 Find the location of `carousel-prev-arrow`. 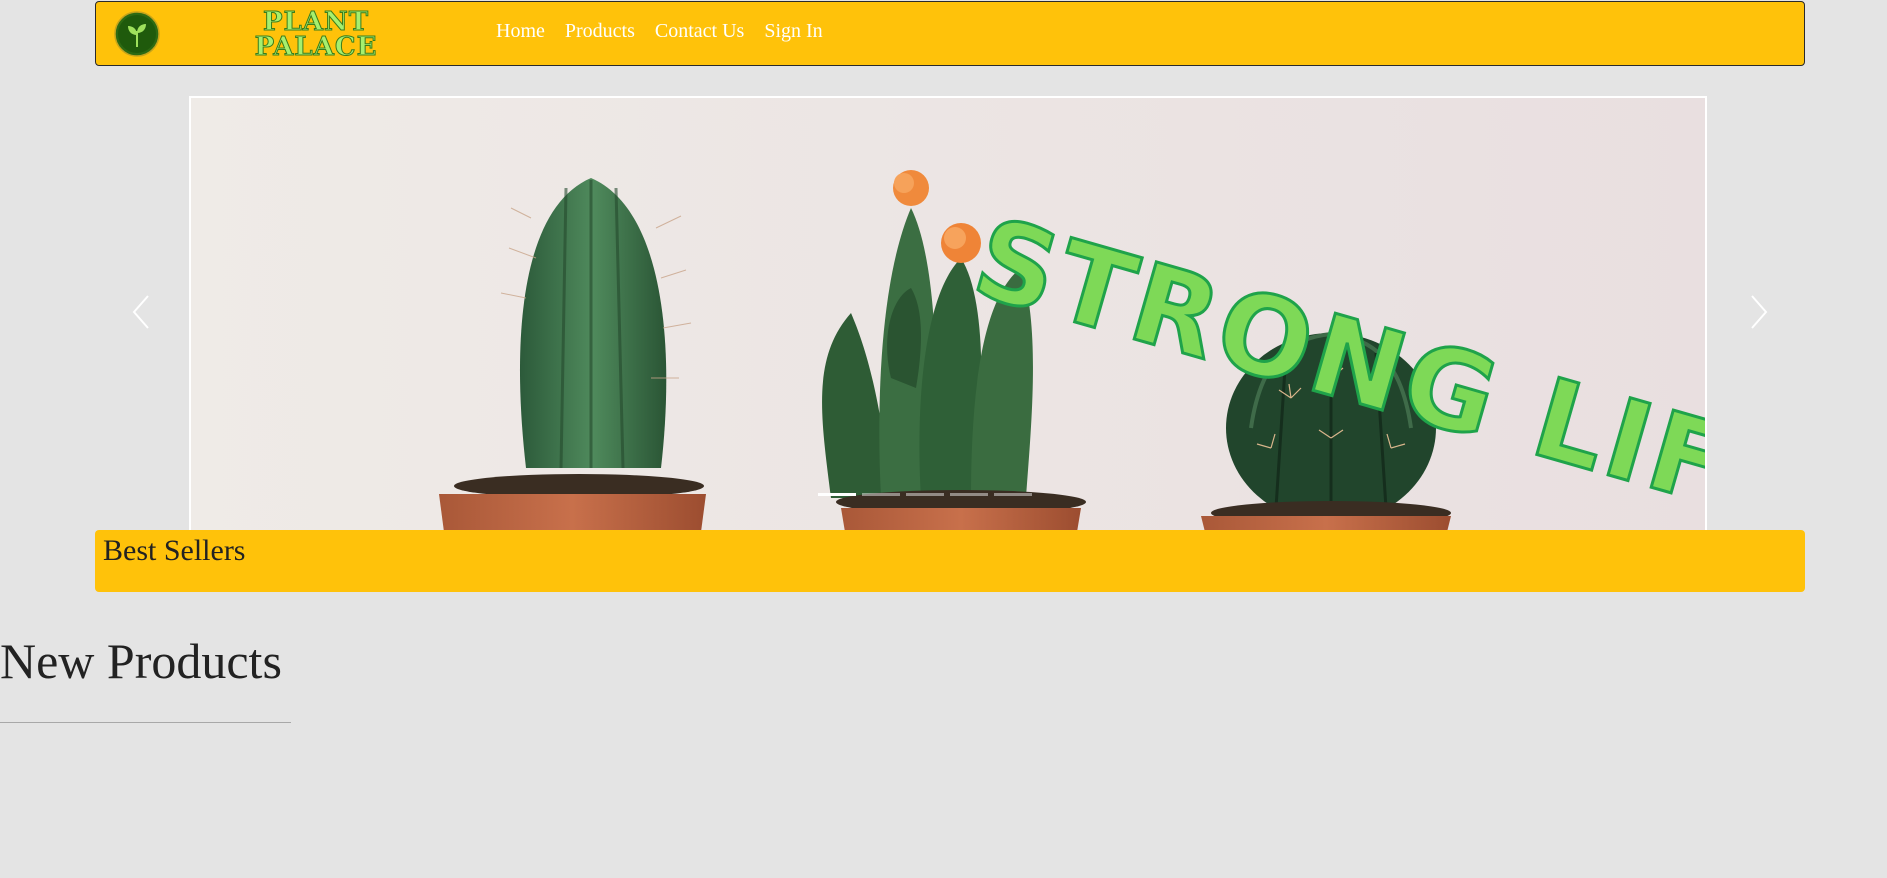

carousel-prev-arrow is located at coordinates (143, 312).